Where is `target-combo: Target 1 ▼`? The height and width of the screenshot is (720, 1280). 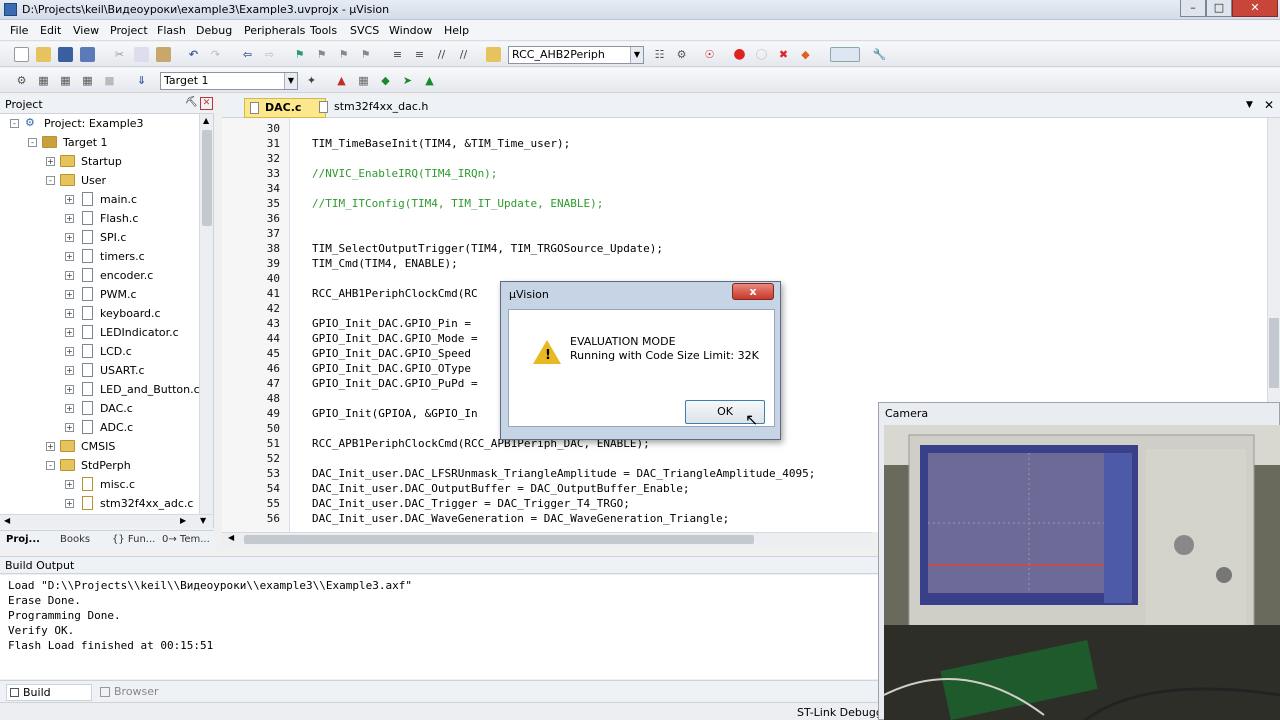 target-combo: Target 1 ▼ is located at coordinates (229, 81).